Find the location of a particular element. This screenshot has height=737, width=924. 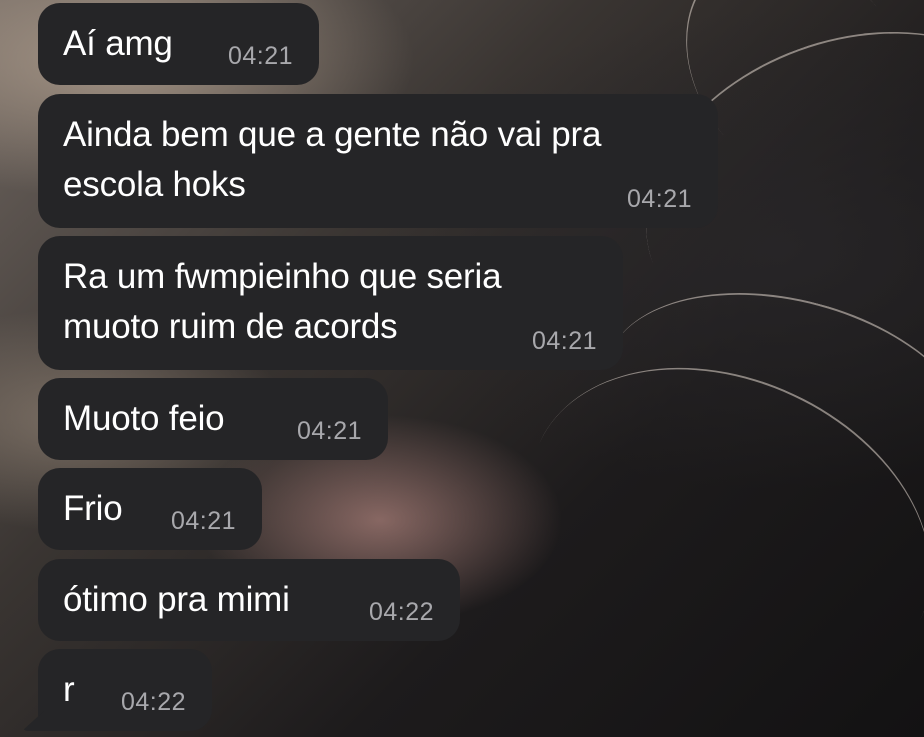

message-bubble: Aí amg 04:21 is located at coordinates (178, 44).